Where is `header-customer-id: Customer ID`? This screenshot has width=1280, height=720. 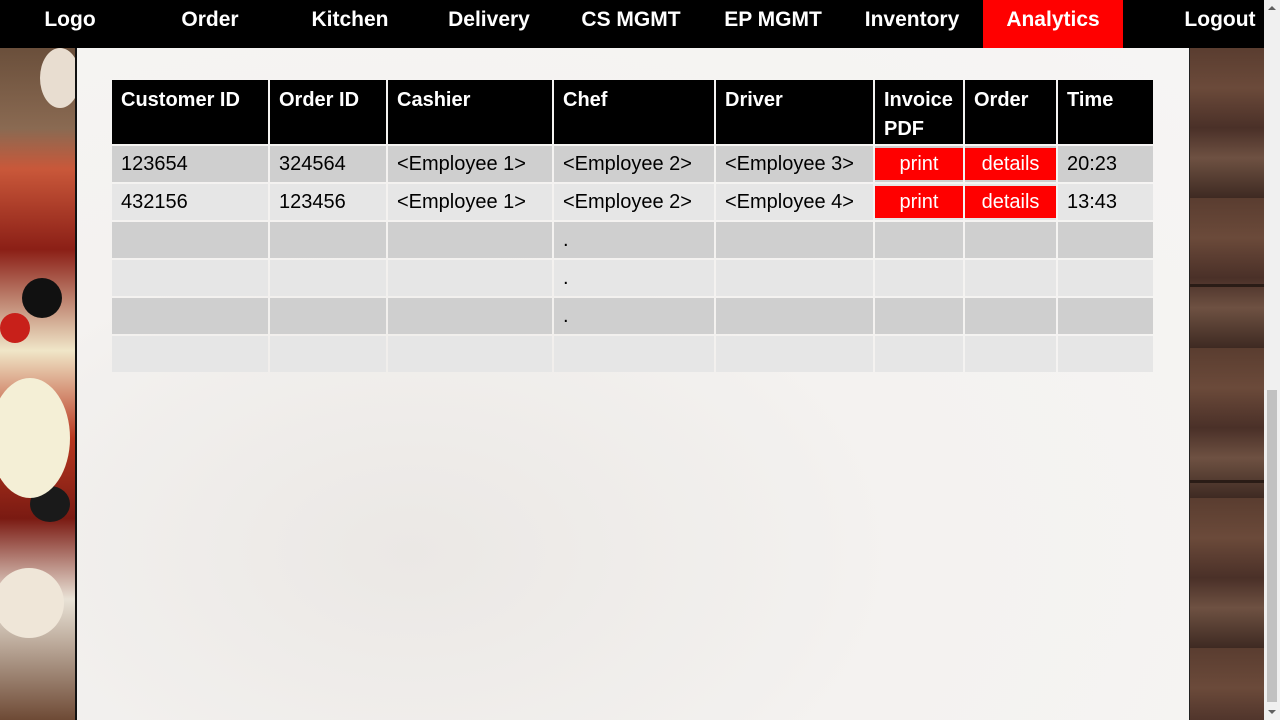 header-customer-id: Customer ID is located at coordinates (190, 112).